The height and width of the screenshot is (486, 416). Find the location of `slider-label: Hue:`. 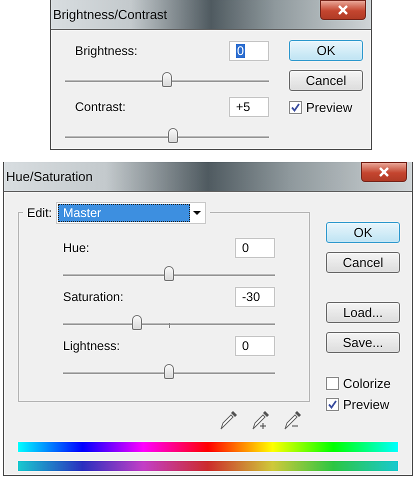

slider-label: Hue: is located at coordinates (76, 248).